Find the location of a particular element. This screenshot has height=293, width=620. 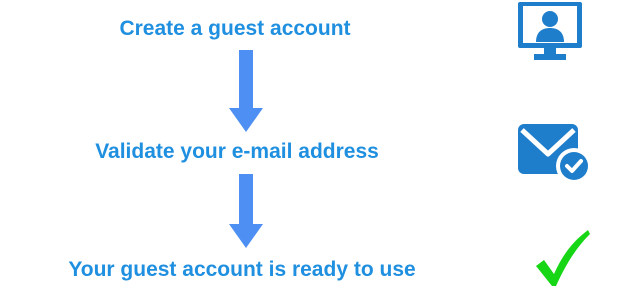

green-checkmark-icon is located at coordinates (563, 258).